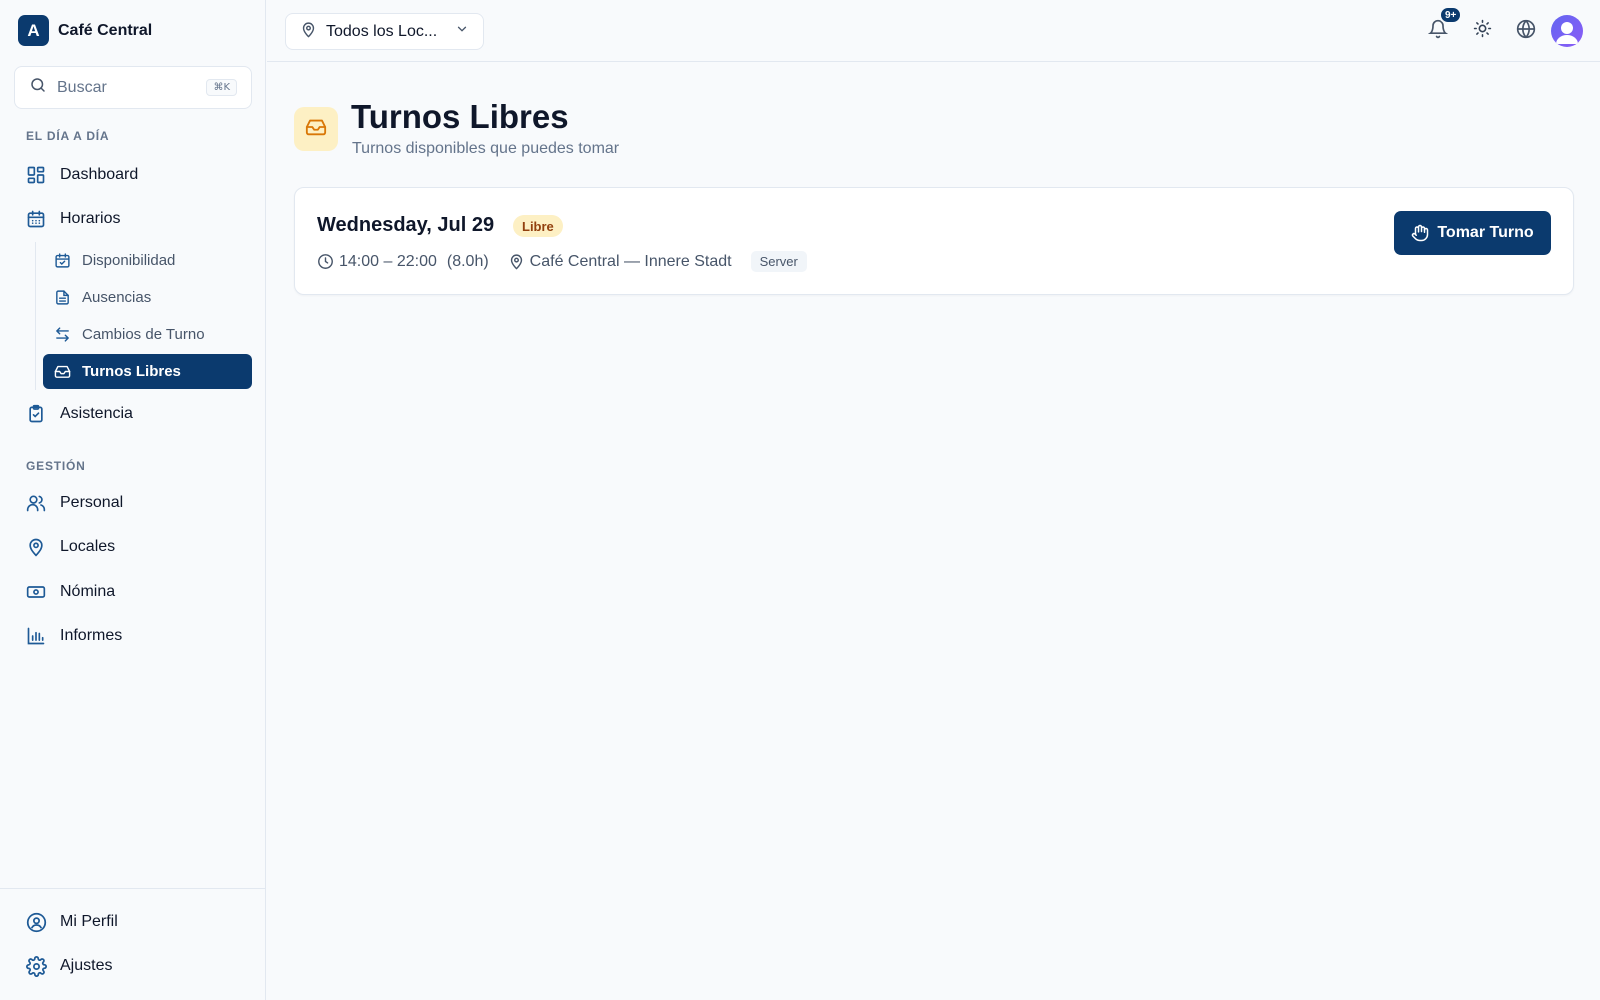 The image size is (1600, 1000). Describe the element at coordinates (139, 414) in the screenshot. I see `sidebar-item-asistencia: Asistencia` at that location.